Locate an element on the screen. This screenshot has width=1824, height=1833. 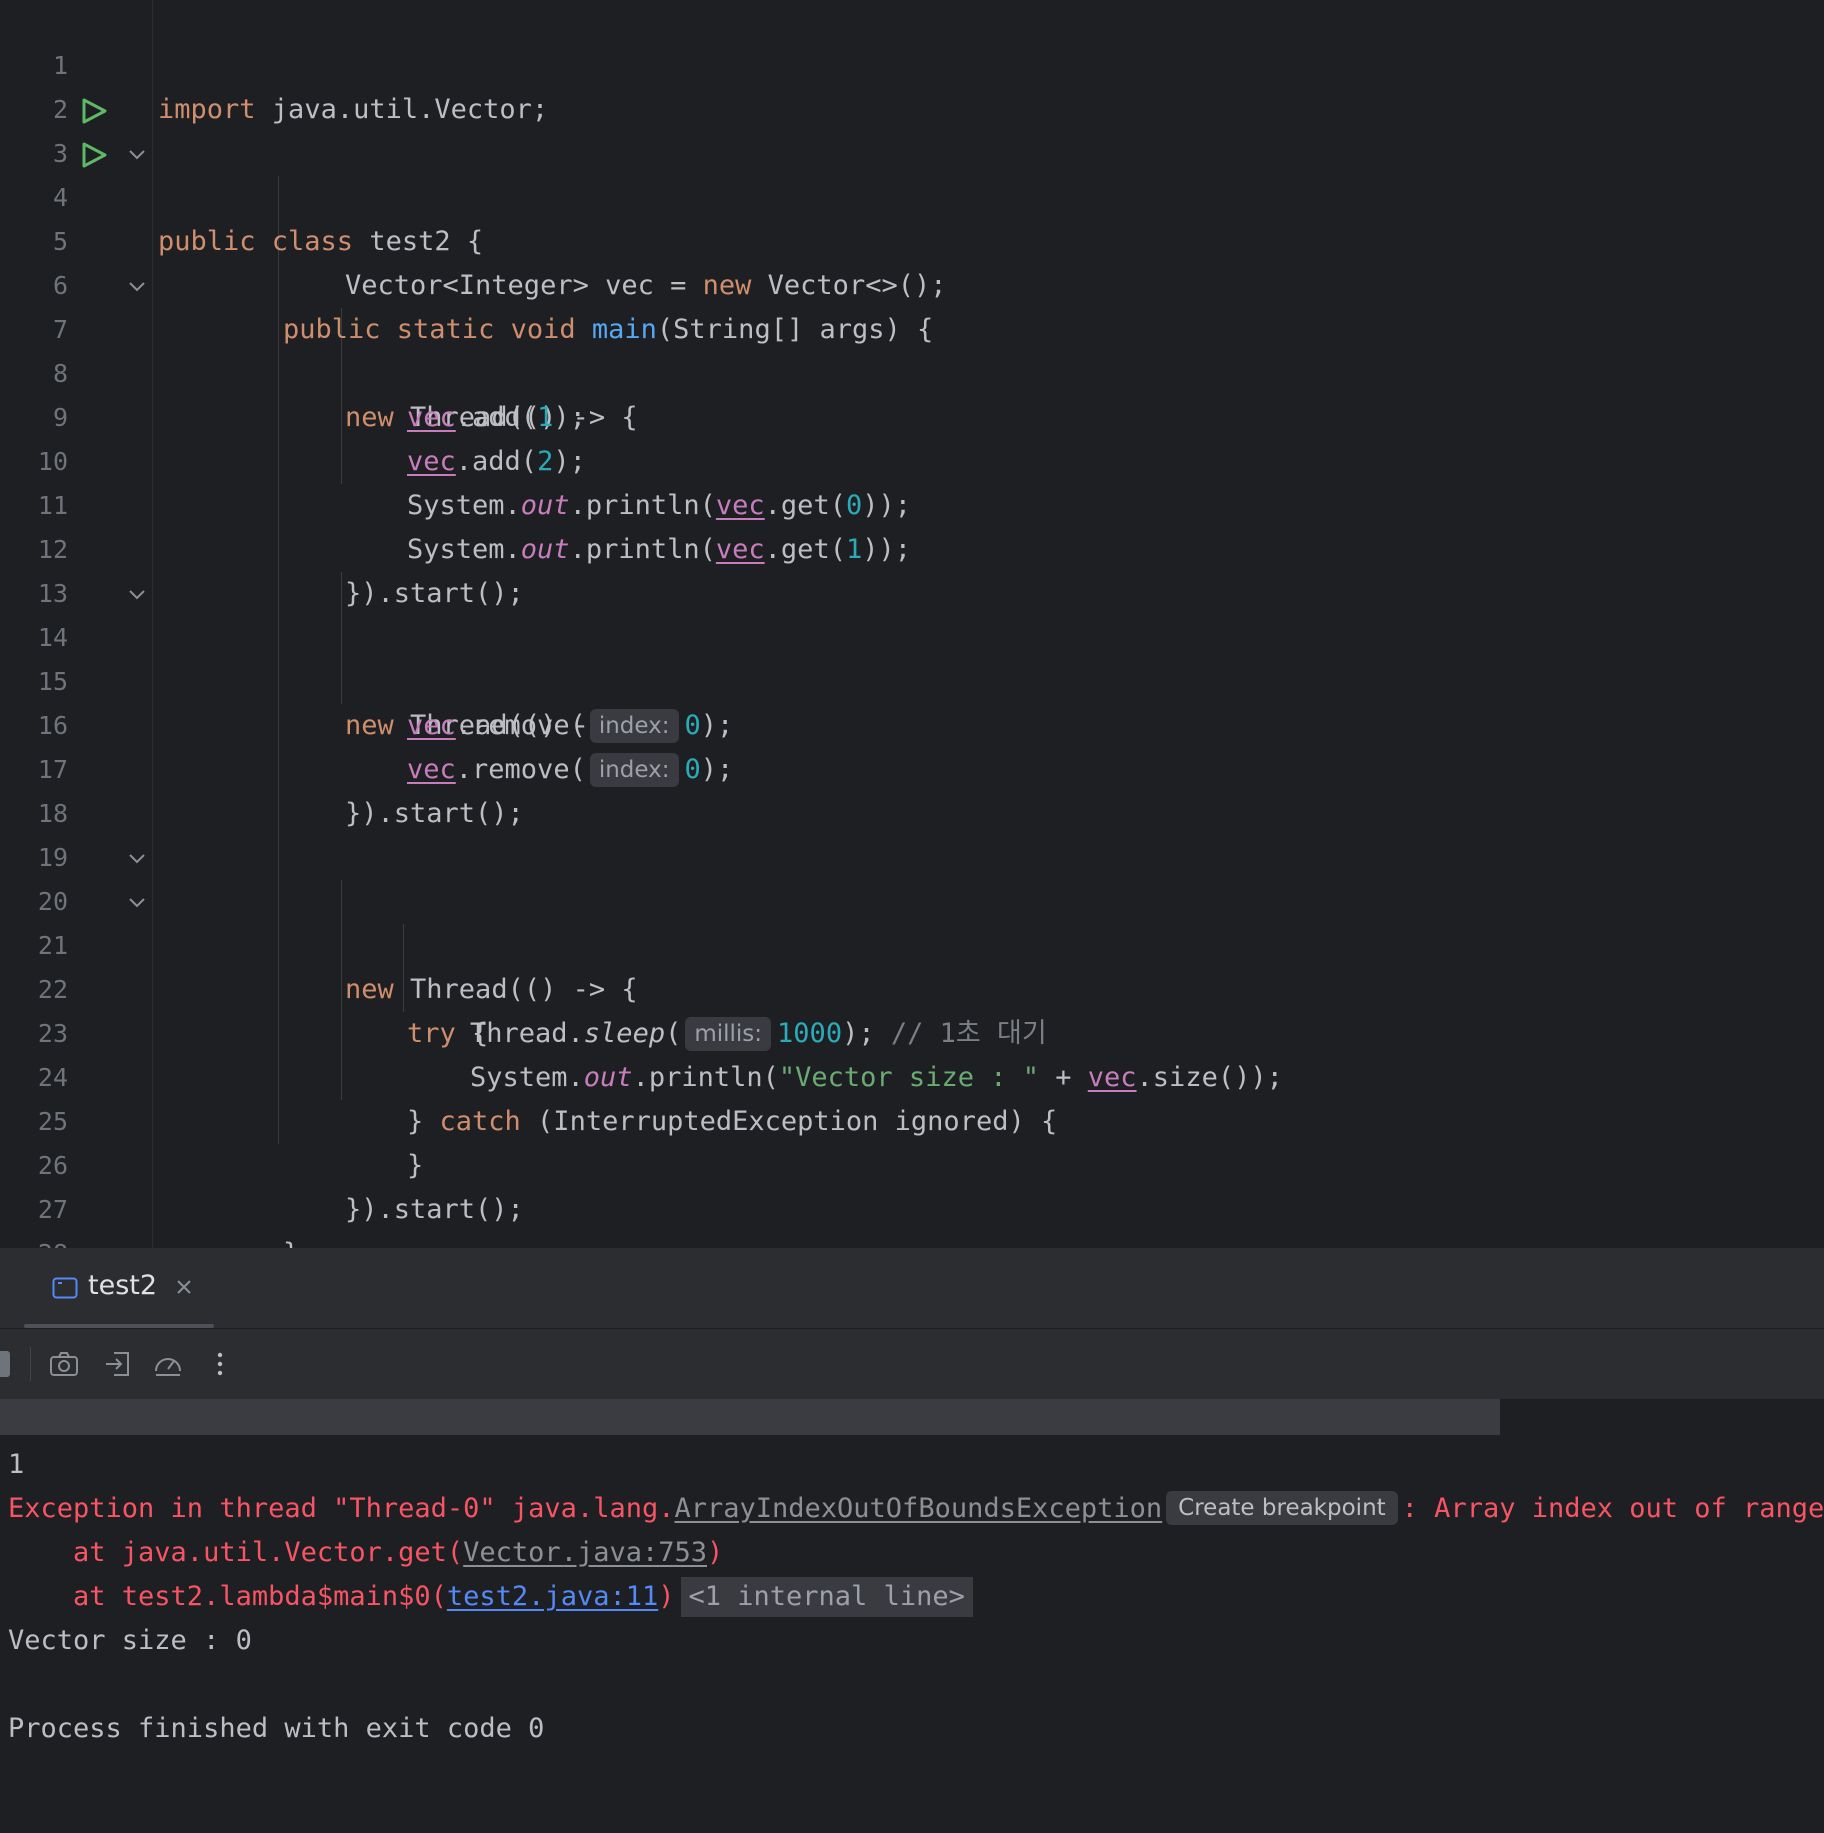
code-line-6: 6 is located at coordinates (912, 260).